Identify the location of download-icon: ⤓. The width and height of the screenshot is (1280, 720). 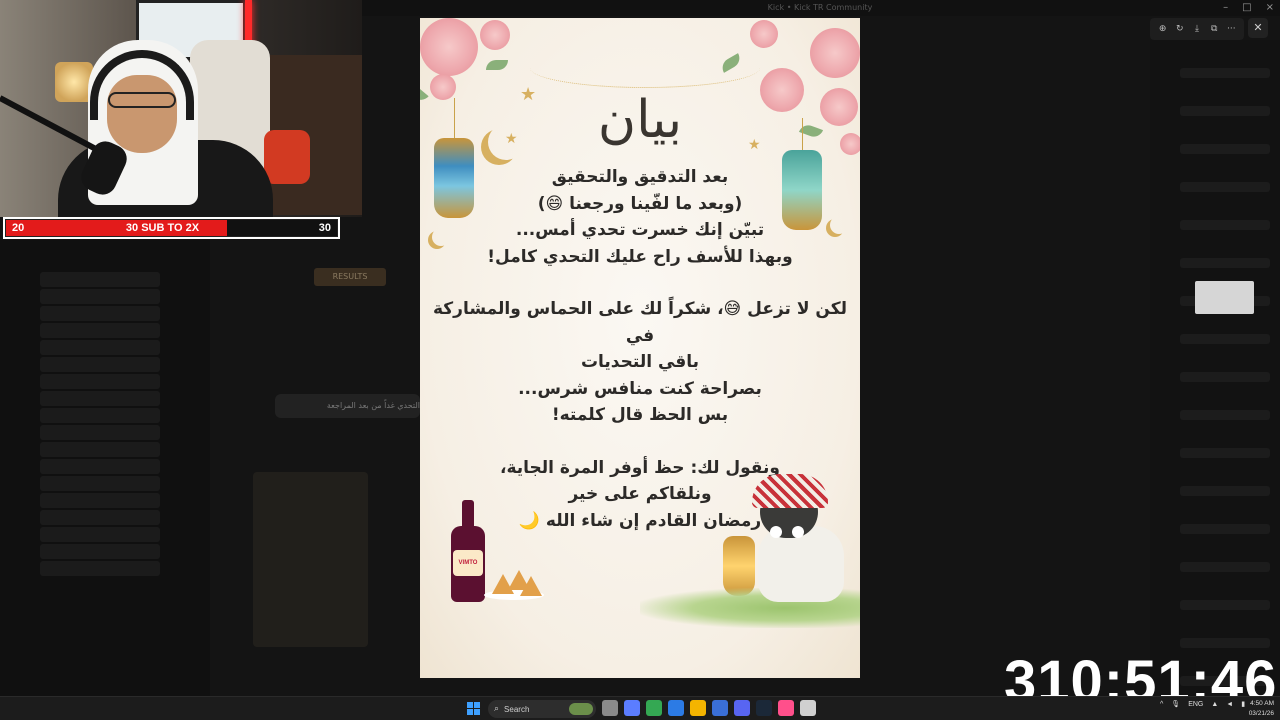
(1197, 29).